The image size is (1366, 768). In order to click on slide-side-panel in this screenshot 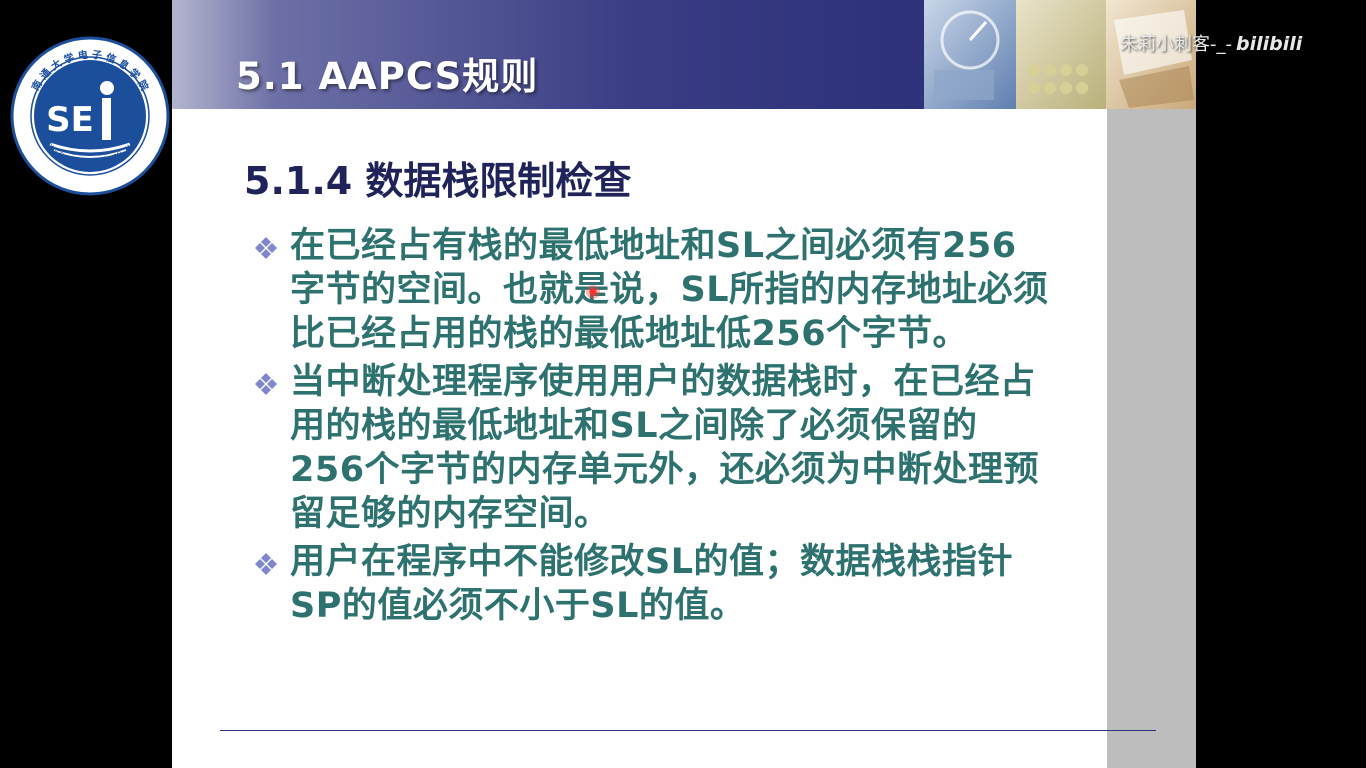, I will do `click(1151, 438)`.